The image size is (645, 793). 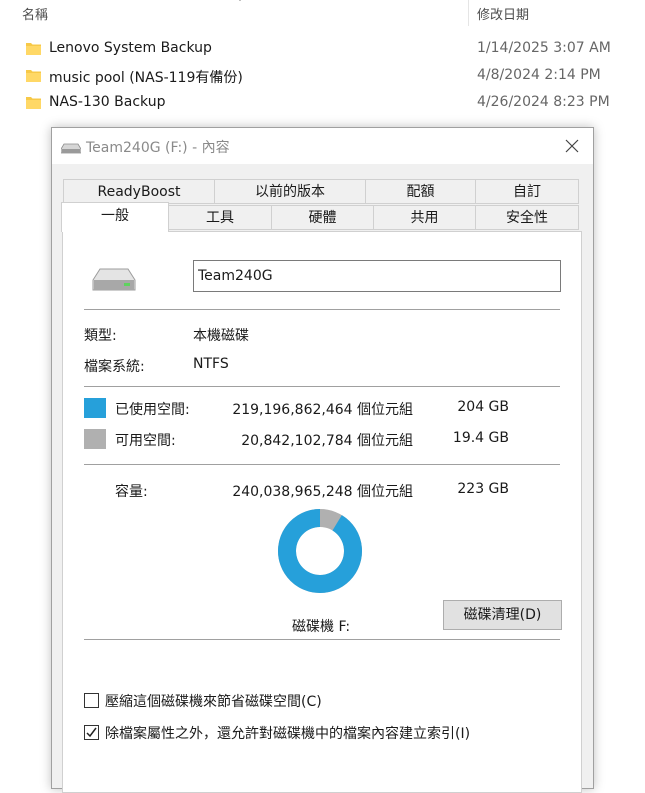 What do you see at coordinates (221, 336) in the screenshot?
I see `type-value: 本機磁碟` at bounding box center [221, 336].